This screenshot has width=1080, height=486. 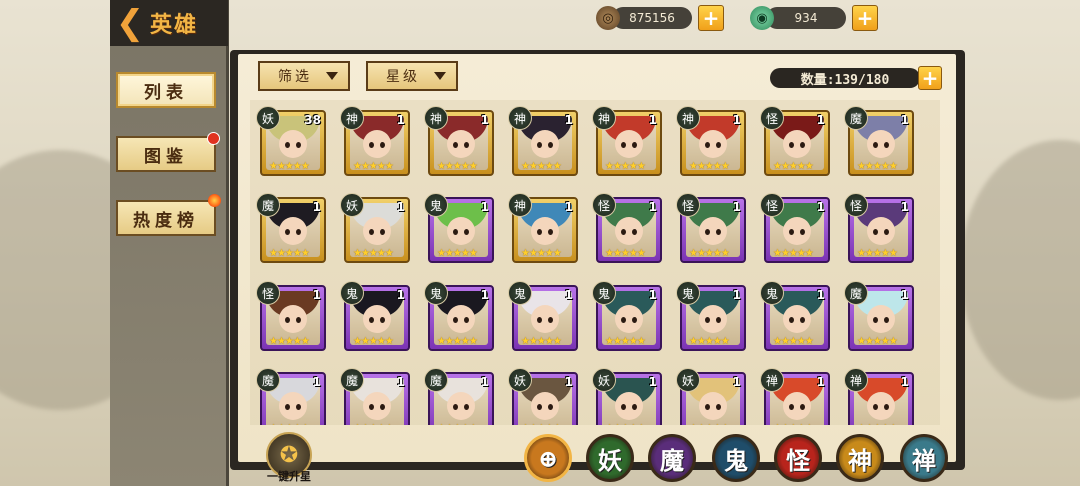 What do you see at coordinates (168, 152) in the screenshot?
I see `sidebar-item-collection: 图鉴` at bounding box center [168, 152].